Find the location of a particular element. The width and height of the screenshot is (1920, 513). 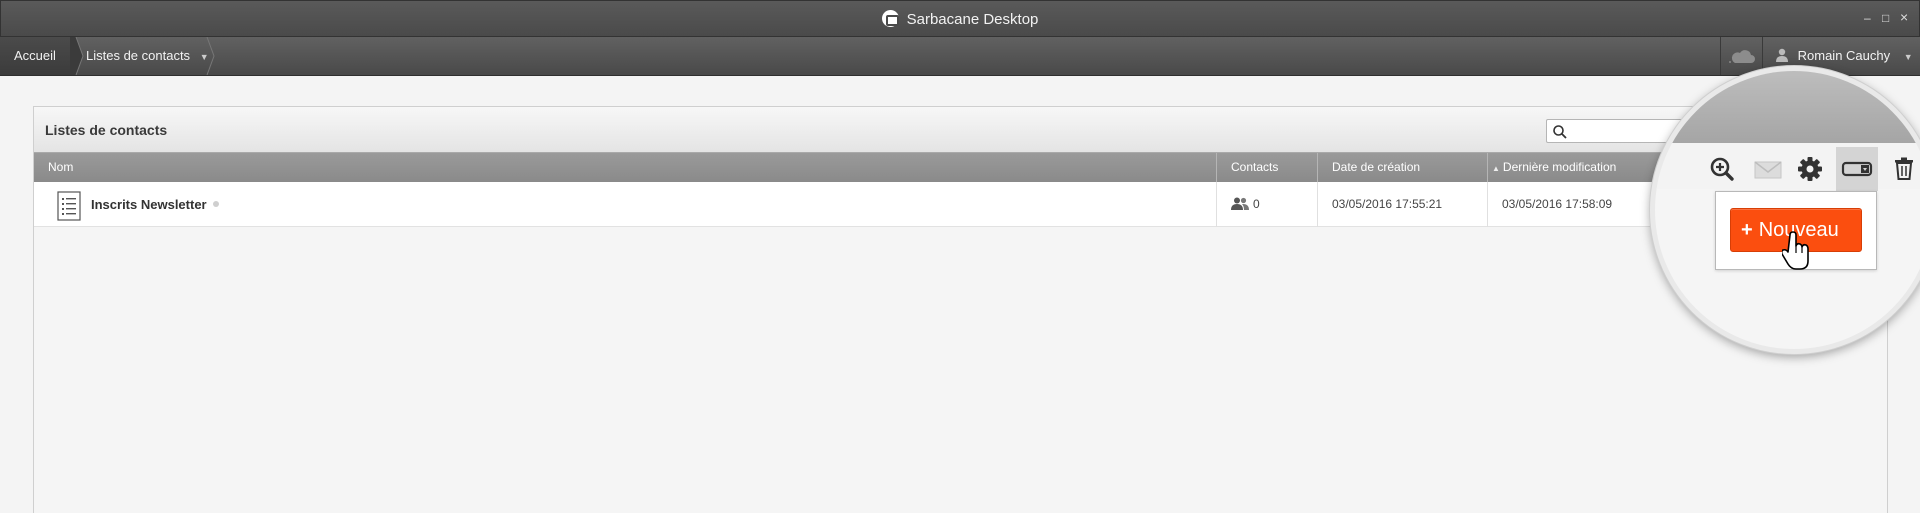

zoom-in-button is located at coordinates (1722, 169).